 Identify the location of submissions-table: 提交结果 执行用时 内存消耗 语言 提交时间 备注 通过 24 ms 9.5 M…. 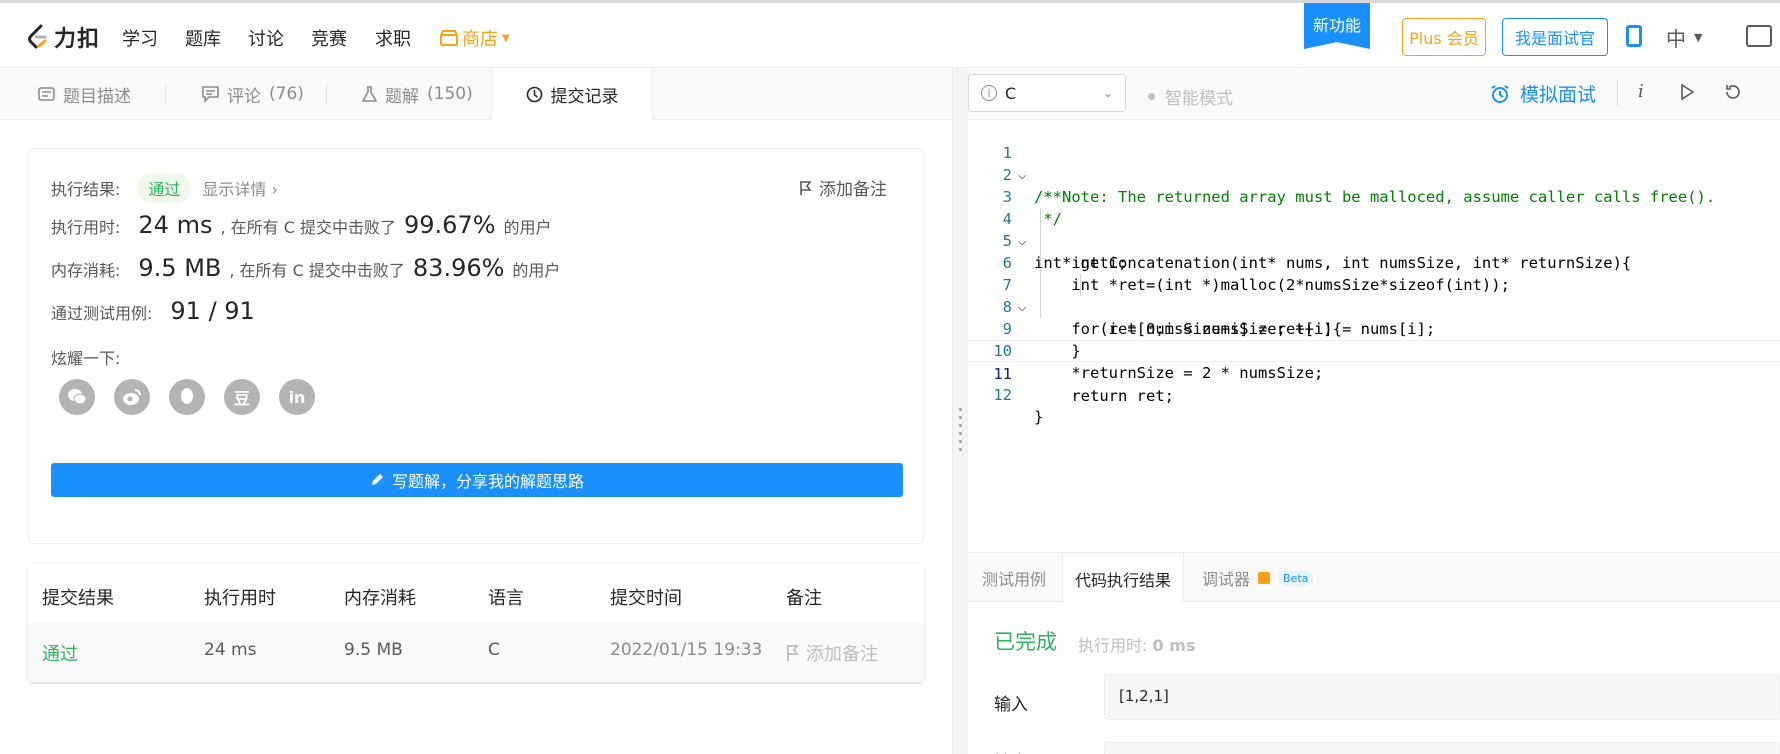
(476, 623).